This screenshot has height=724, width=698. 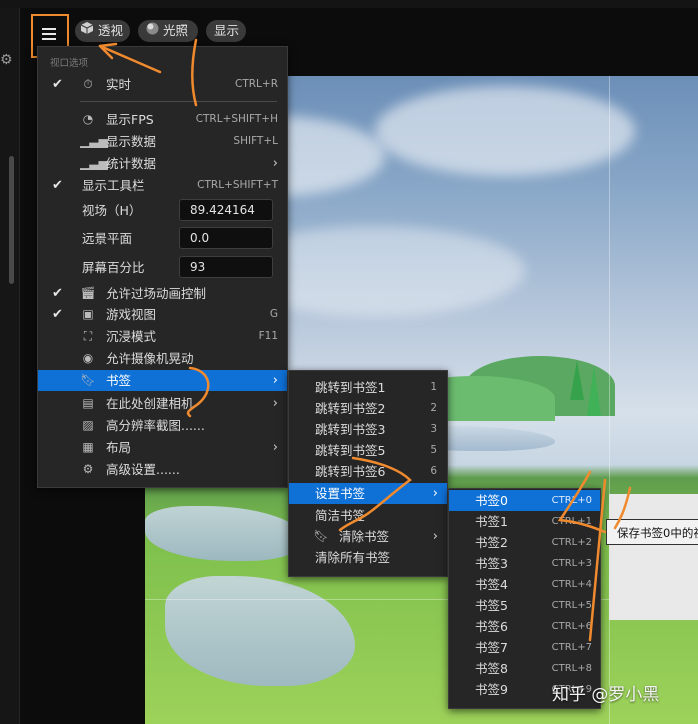 What do you see at coordinates (524, 521) in the screenshot?
I see `menu-item-bookmark-1: 书签1 CTRL+1` at bounding box center [524, 521].